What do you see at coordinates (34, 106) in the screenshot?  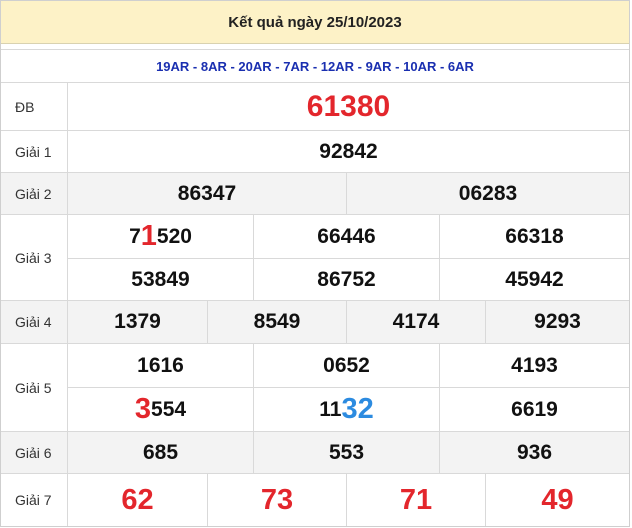 I see `label-special-prize: ĐB` at bounding box center [34, 106].